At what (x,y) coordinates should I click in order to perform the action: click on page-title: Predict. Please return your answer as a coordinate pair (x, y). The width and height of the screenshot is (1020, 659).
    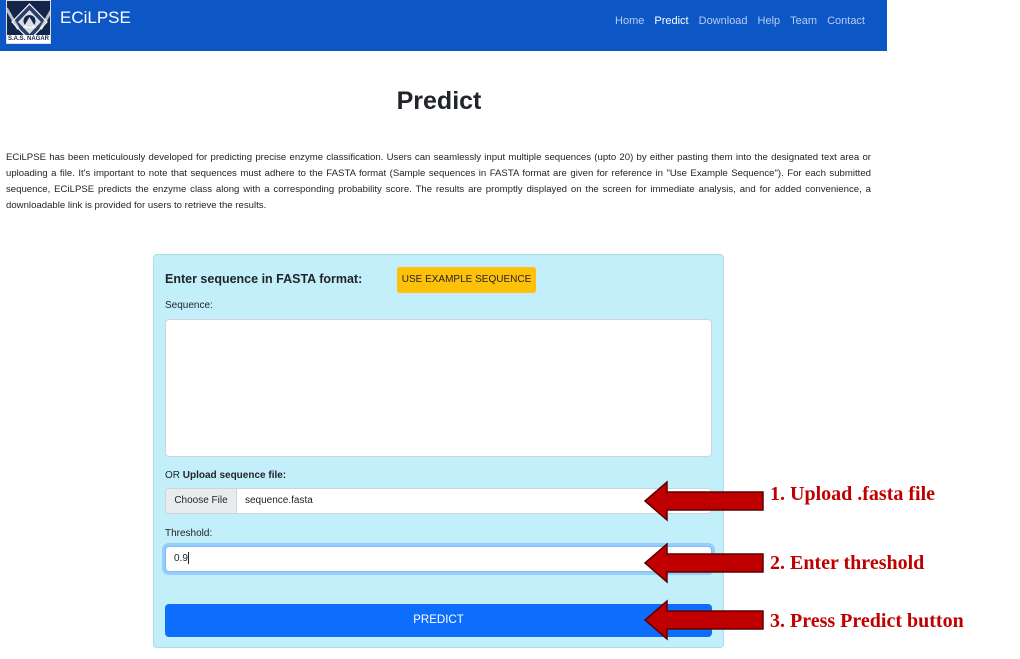
    Looking at the image, I should click on (439, 101).